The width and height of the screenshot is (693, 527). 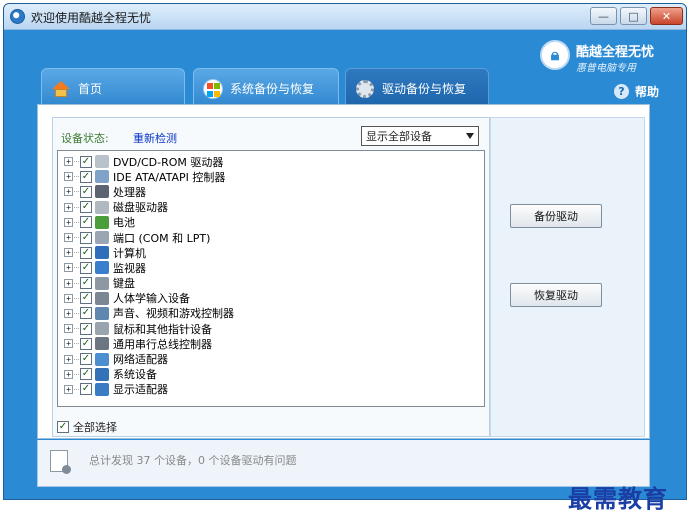 I want to click on tab-system-backup-label: 系统备份与恢复, so click(x=272, y=89).